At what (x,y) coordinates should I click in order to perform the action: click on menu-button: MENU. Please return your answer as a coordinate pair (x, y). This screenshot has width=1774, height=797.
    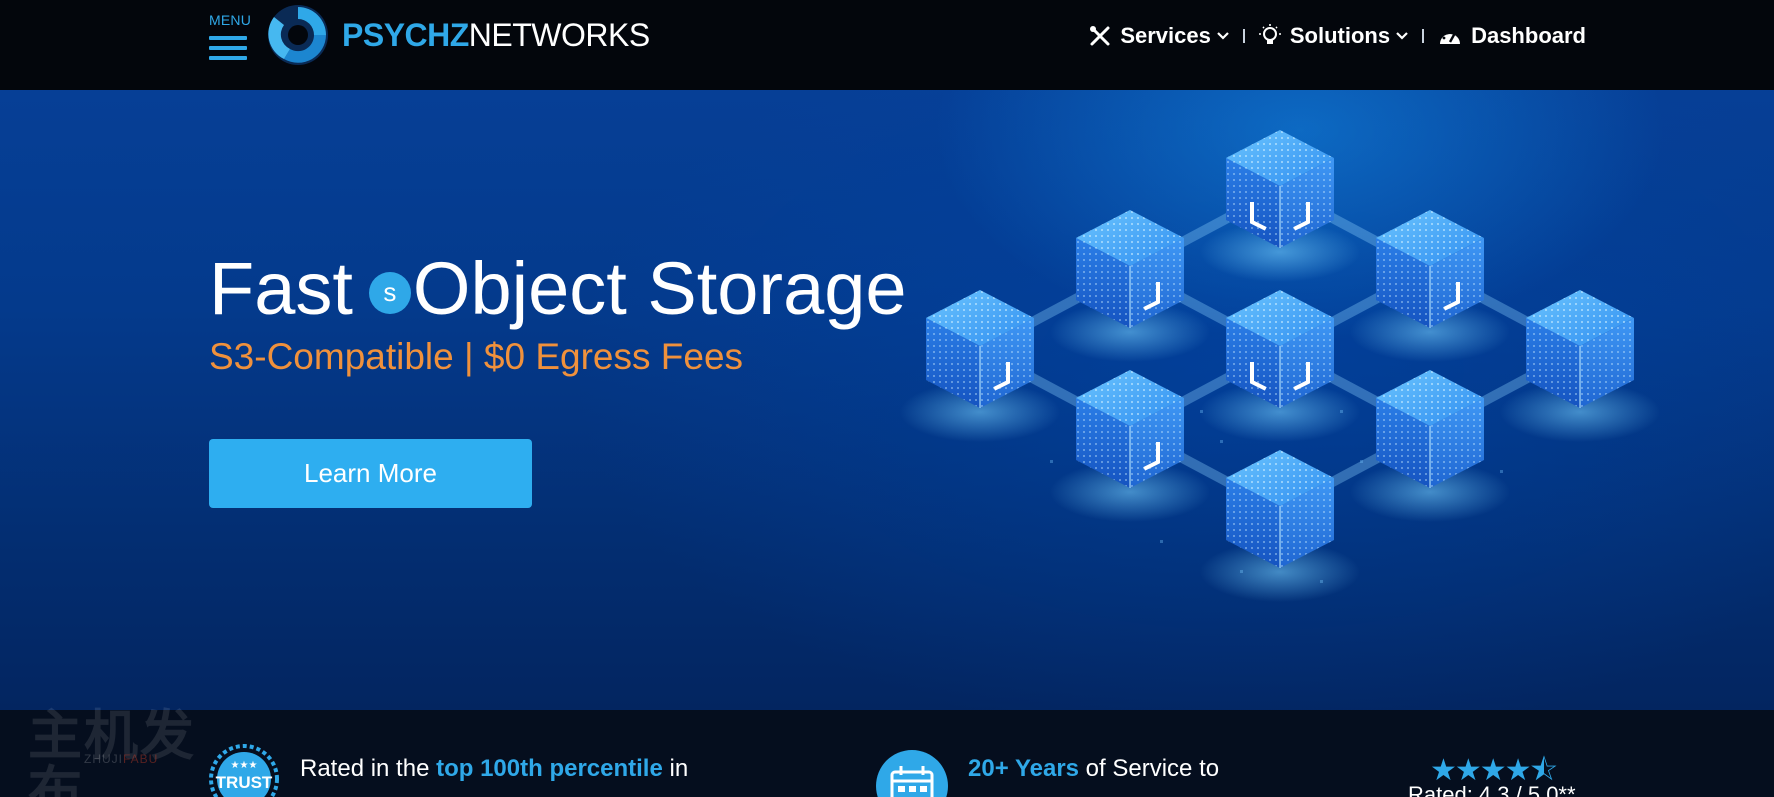
    Looking at the image, I should click on (230, 37).